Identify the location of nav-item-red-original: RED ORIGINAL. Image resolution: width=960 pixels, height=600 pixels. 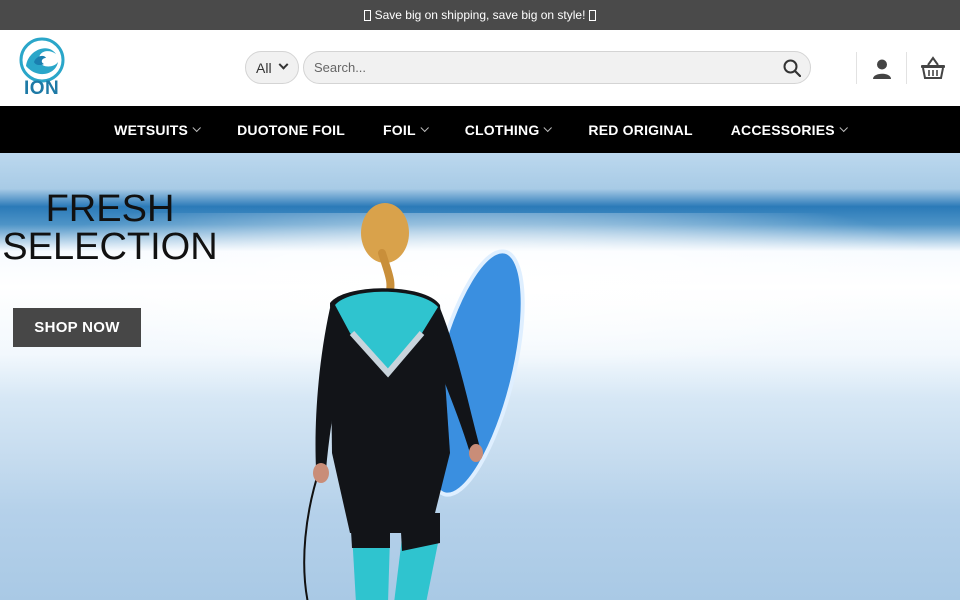
(640, 130).